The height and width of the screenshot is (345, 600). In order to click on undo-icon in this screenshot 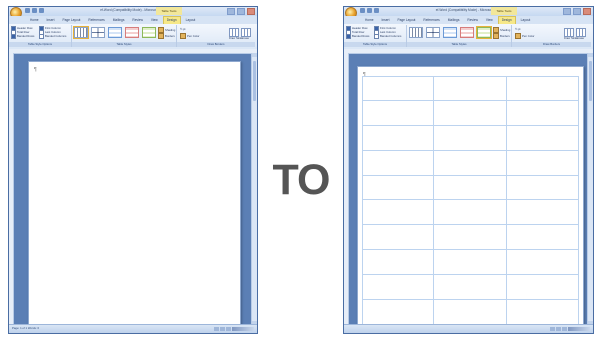, I will do `click(369, 10)`.